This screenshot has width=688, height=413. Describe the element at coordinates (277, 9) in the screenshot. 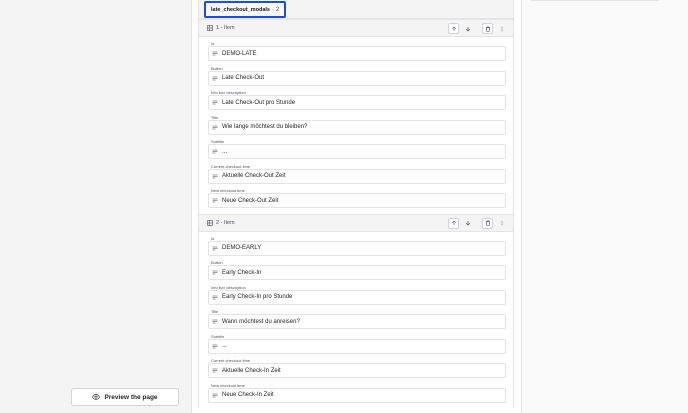

I see `tab-count: 2` at that location.